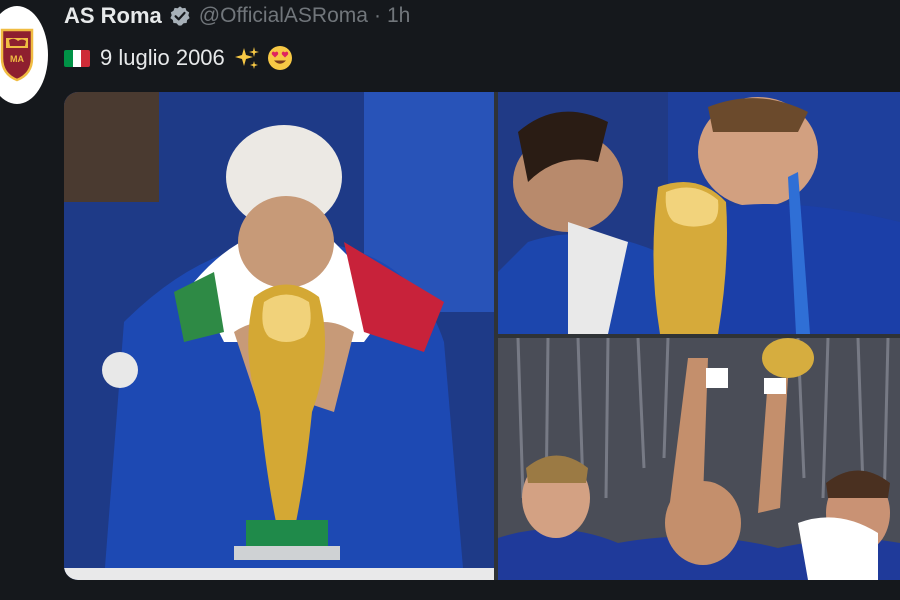  Describe the element at coordinates (398, 16) in the screenshot. I see `timestamp: 1h` at that location.